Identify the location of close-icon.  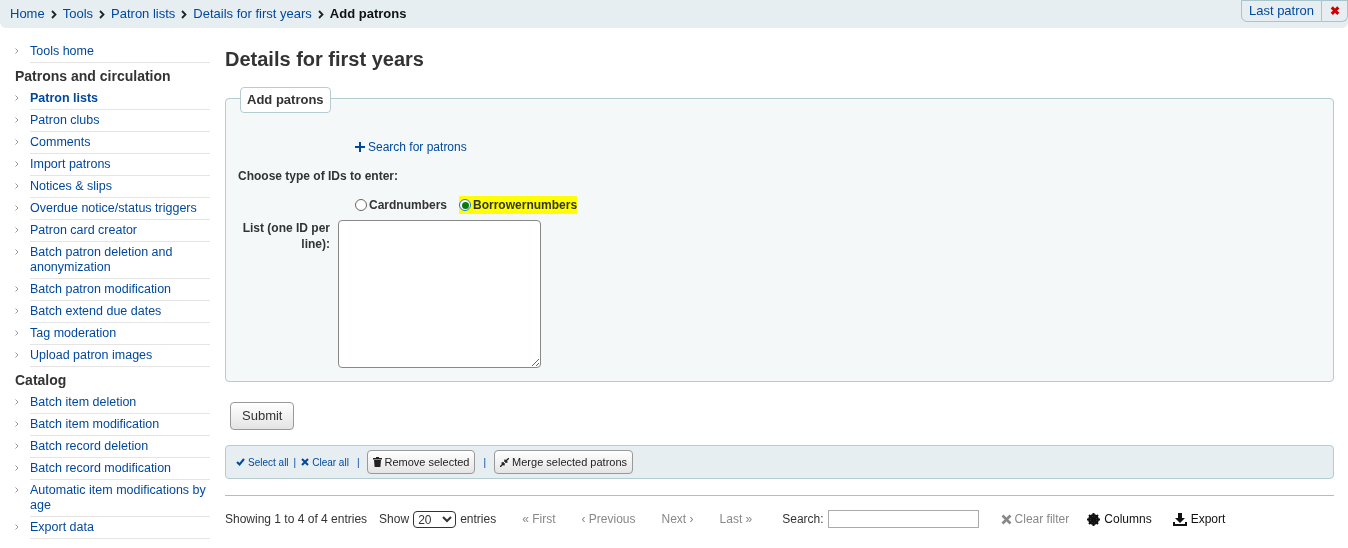
(1006, 519).